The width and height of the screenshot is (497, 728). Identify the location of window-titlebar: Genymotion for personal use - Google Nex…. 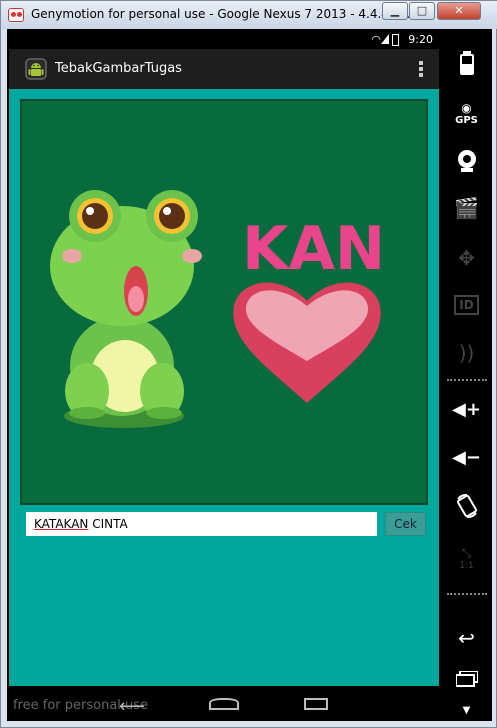
(249, 15).